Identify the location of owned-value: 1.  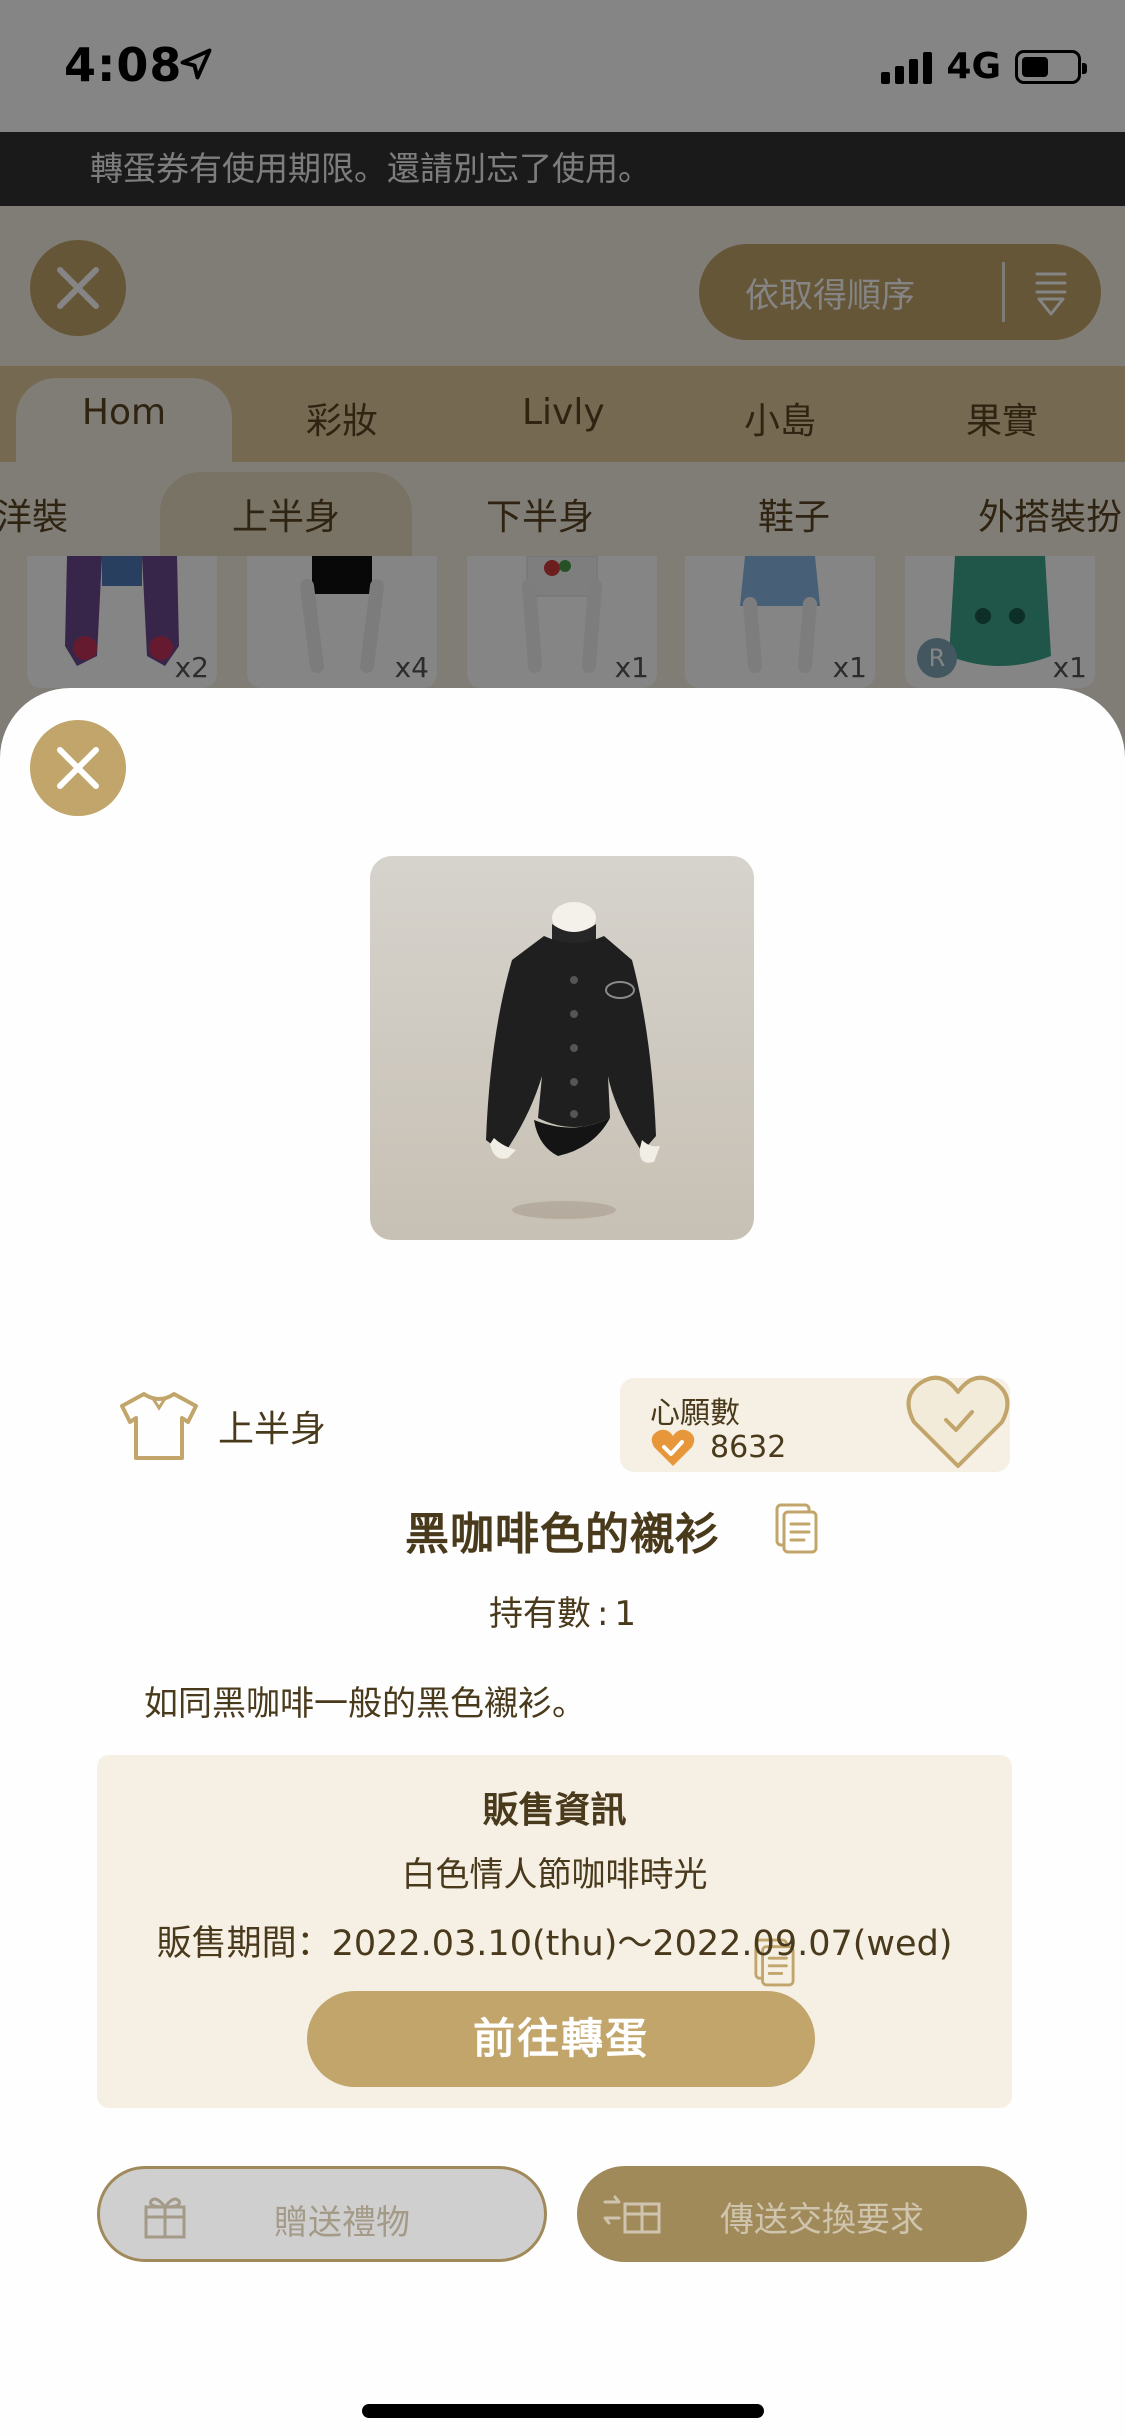
(625, 1614).